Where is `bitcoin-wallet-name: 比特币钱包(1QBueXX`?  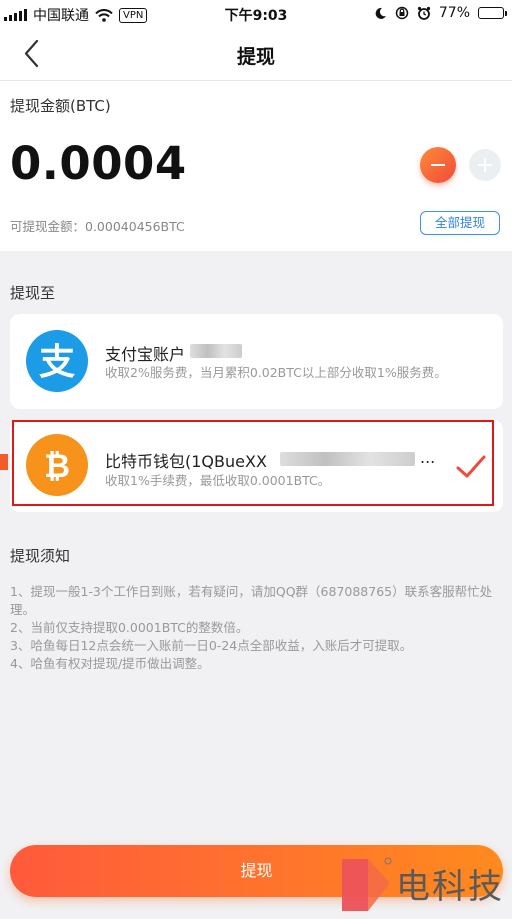
bitcoin-wallet-name: 比特币钱包(1QBueXX is located at coordinates (186, 461).